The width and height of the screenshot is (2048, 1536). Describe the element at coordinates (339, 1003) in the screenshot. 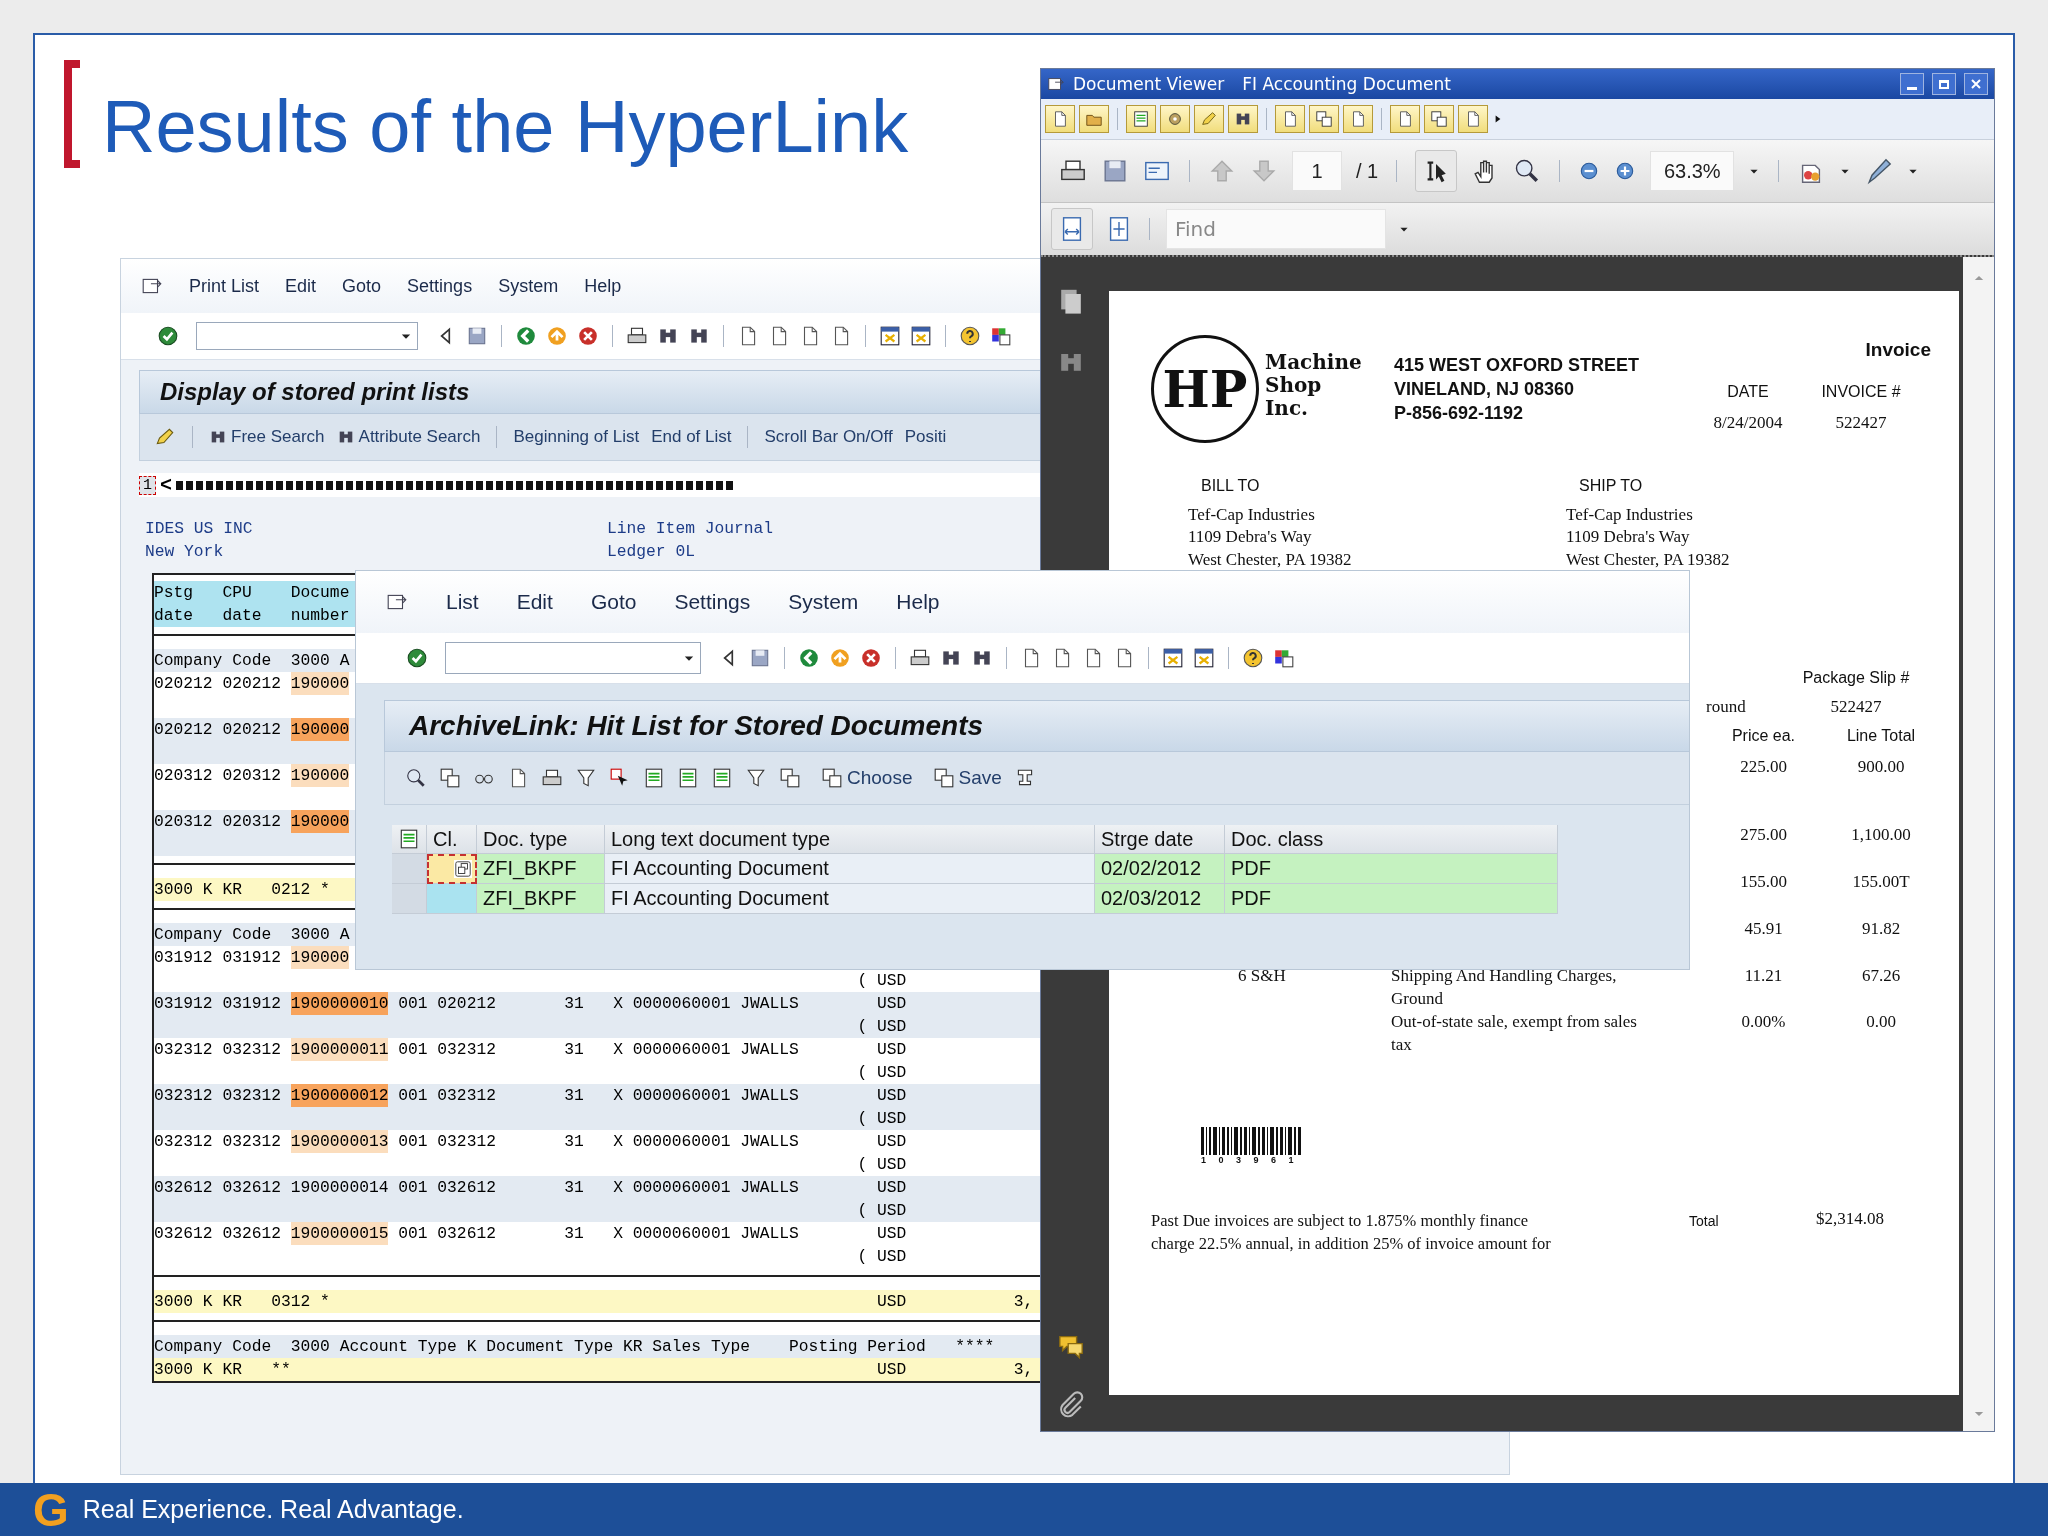

I see `document-number: 1900000010` at that location.